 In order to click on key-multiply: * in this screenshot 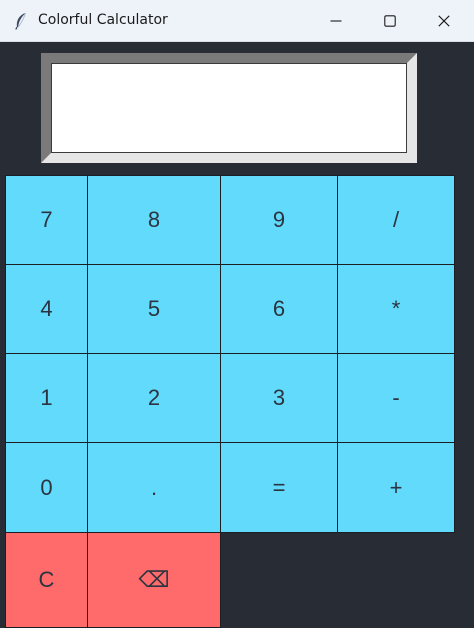, I will do `click(396, 309)`.